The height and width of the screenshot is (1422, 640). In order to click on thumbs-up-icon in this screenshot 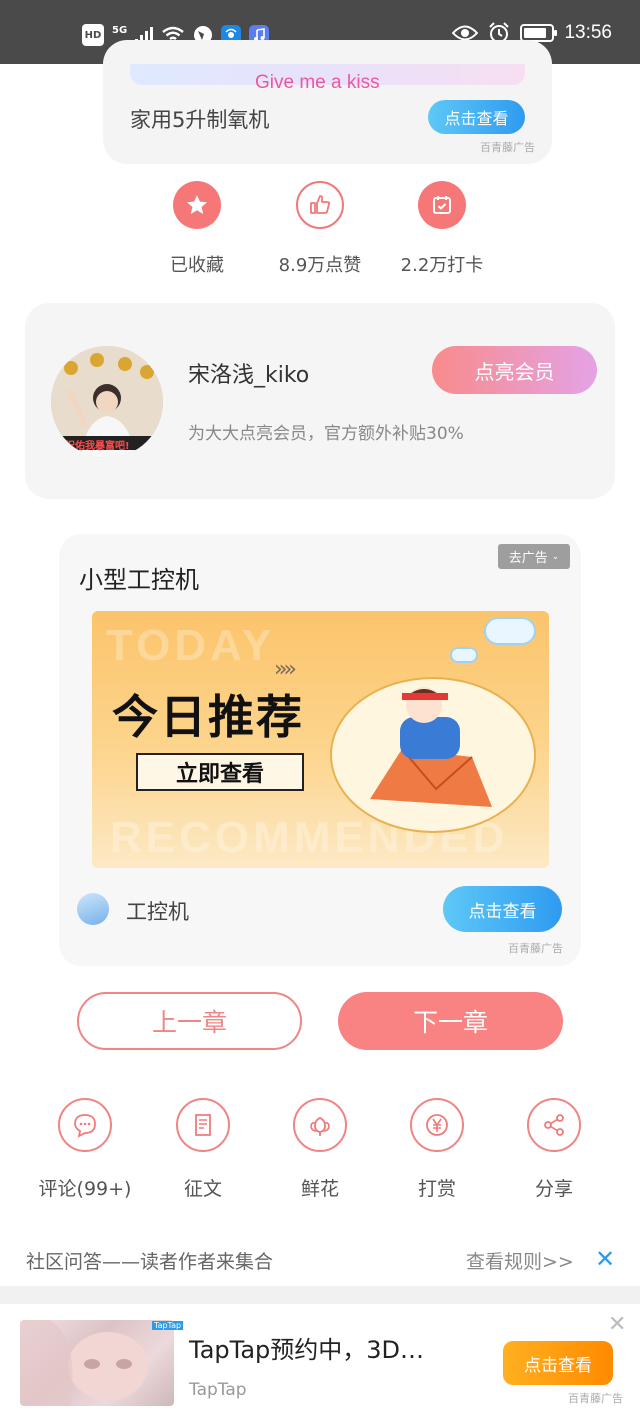, I will do `click(320, 205)`.